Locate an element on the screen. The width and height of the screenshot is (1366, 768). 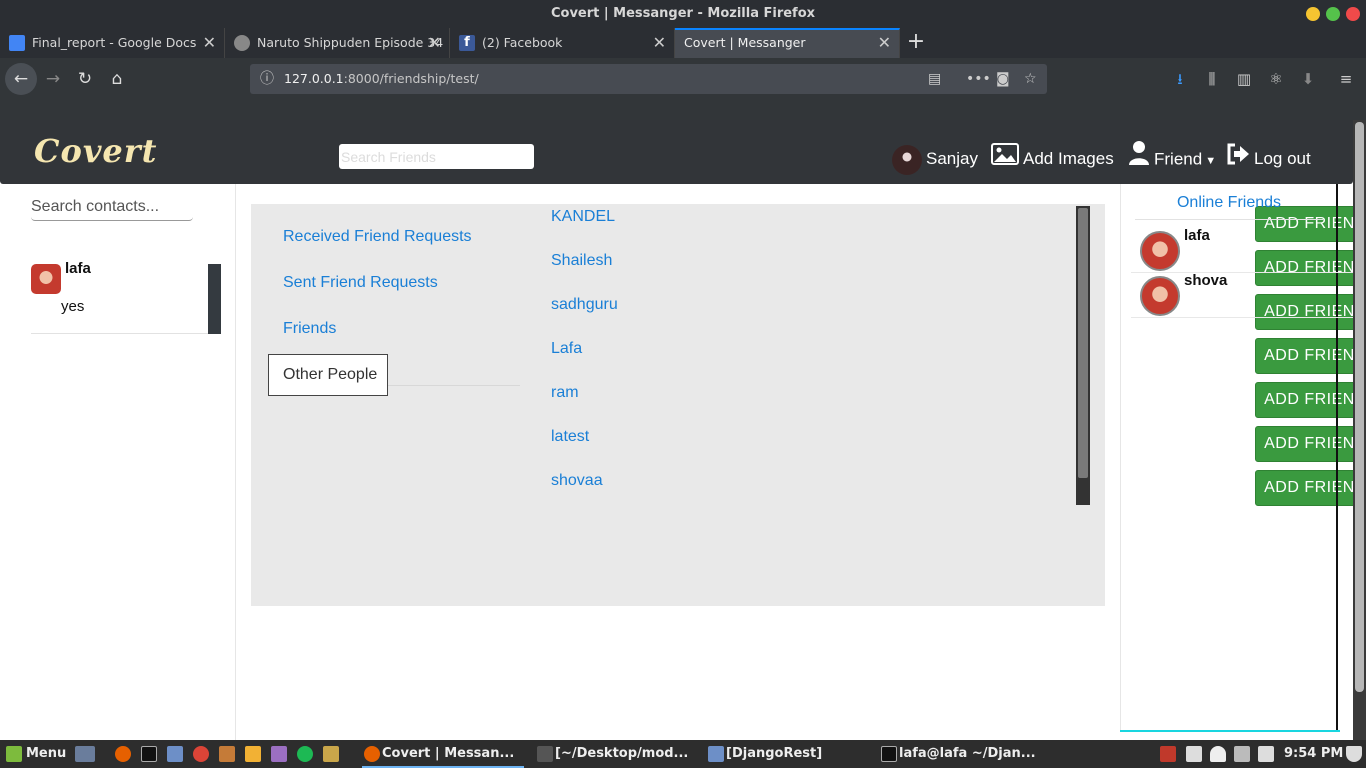
start-menu-label: Menu is located at coordinates (46, 753).